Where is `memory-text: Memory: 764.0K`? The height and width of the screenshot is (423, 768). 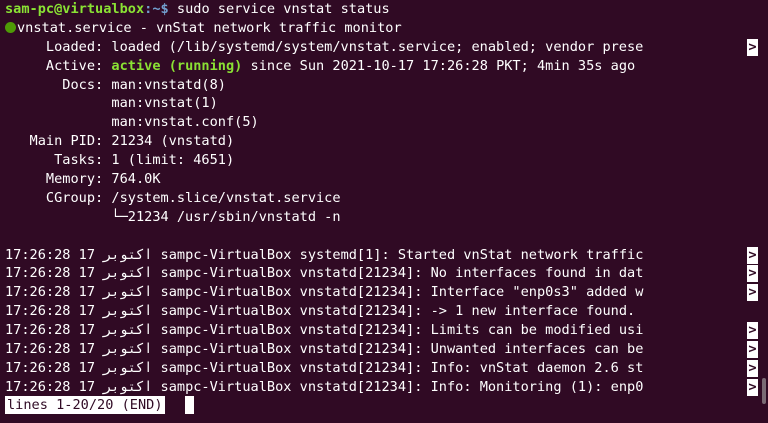 memory-text: Memory: 764.0K is located at coordinates (83, 179).